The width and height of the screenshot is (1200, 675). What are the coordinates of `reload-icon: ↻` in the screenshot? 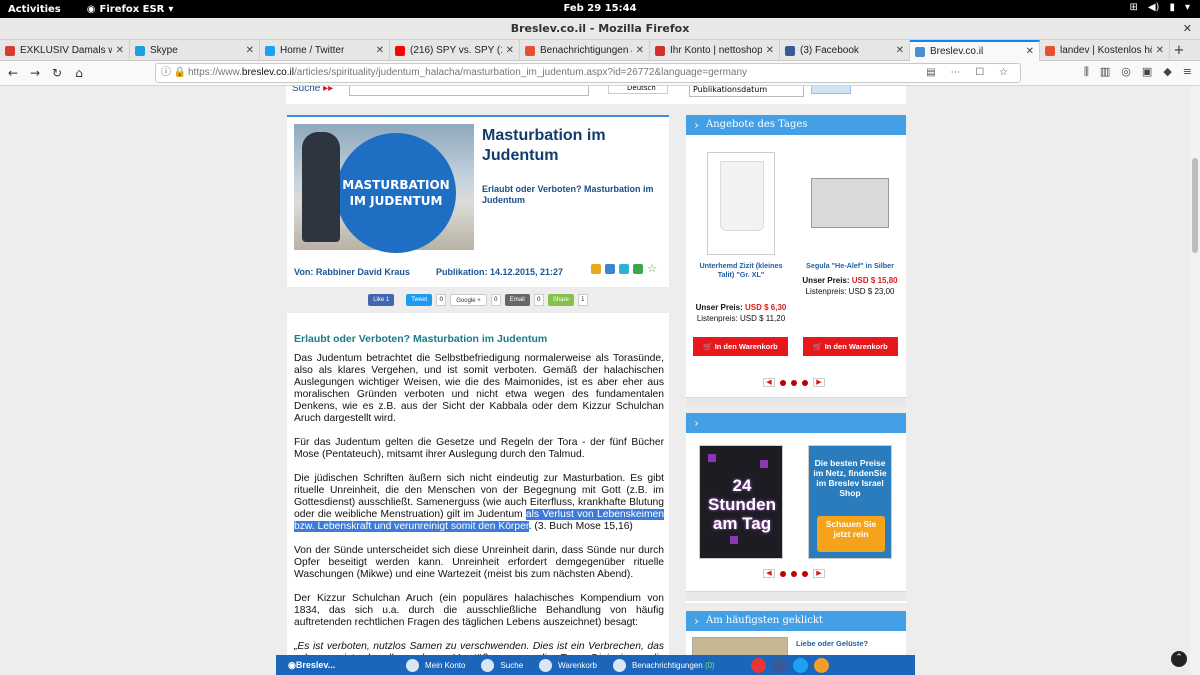 It's located at (57, 73).